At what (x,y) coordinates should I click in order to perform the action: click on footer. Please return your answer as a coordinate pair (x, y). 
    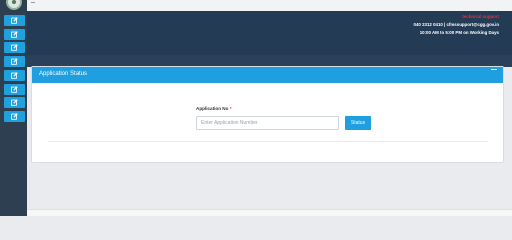
    Looking at the image, I should click on (269, 212).